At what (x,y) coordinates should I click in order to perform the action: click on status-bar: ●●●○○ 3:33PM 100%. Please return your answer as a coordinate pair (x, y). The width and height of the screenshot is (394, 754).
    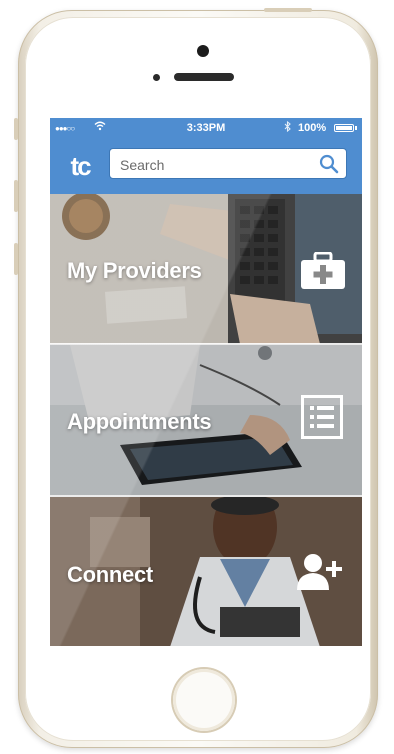
    Looking at the image, I should click on (206, 128).